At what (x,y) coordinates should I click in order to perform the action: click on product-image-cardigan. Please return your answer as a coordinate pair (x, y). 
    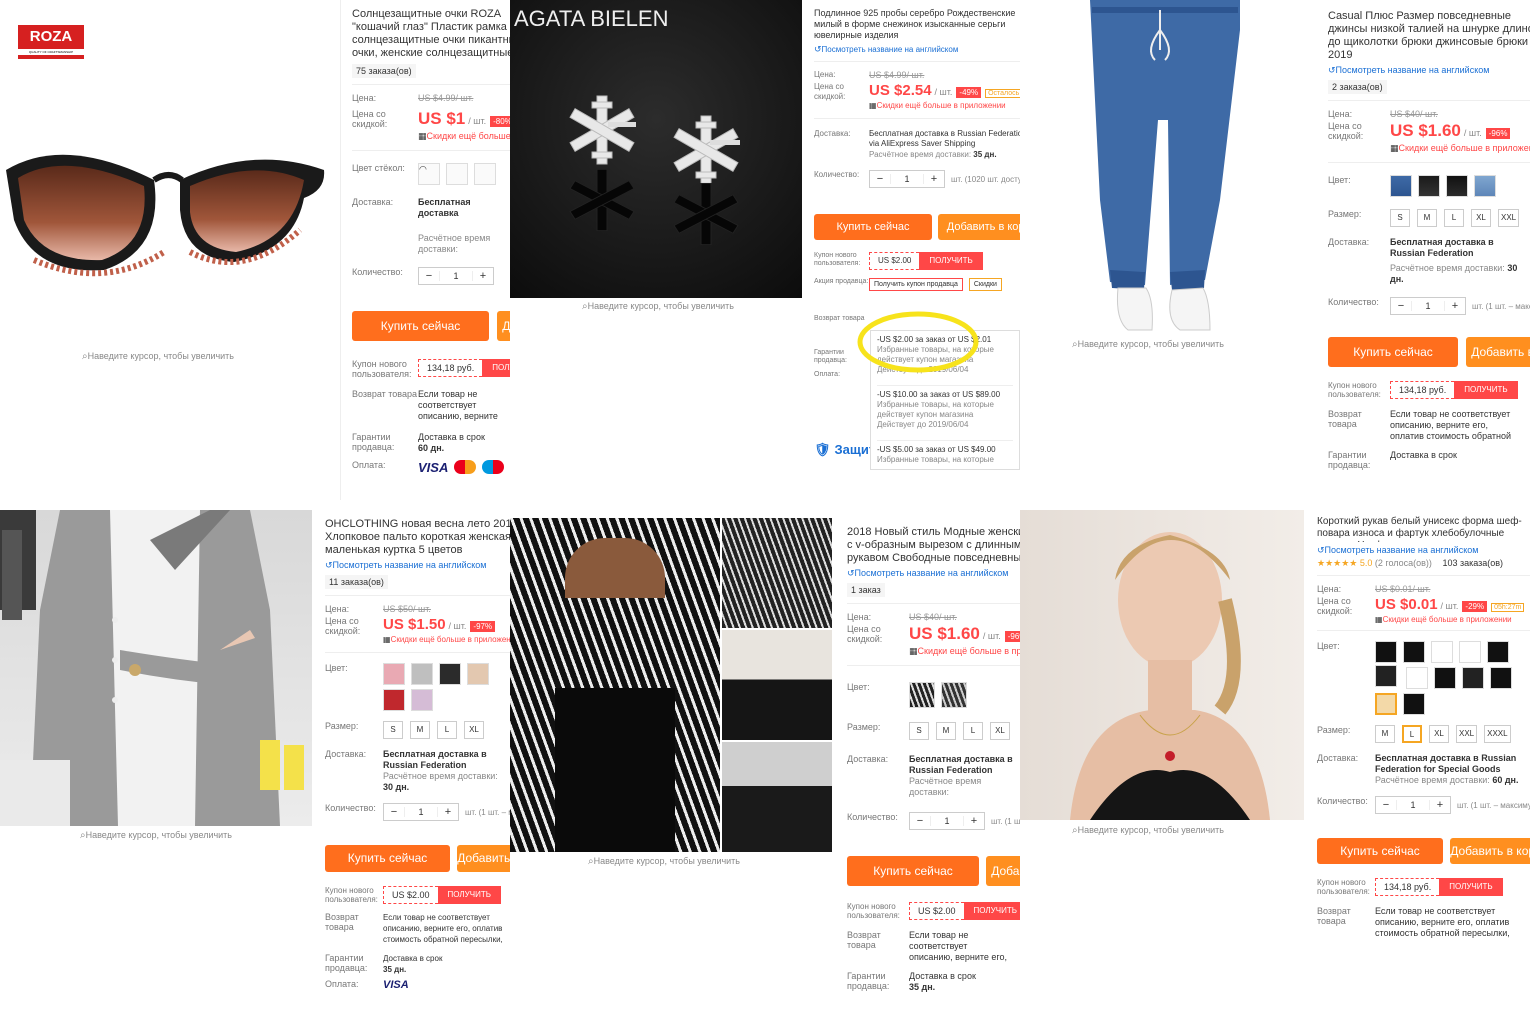
    Looking at the image, I should click on (156, 668).